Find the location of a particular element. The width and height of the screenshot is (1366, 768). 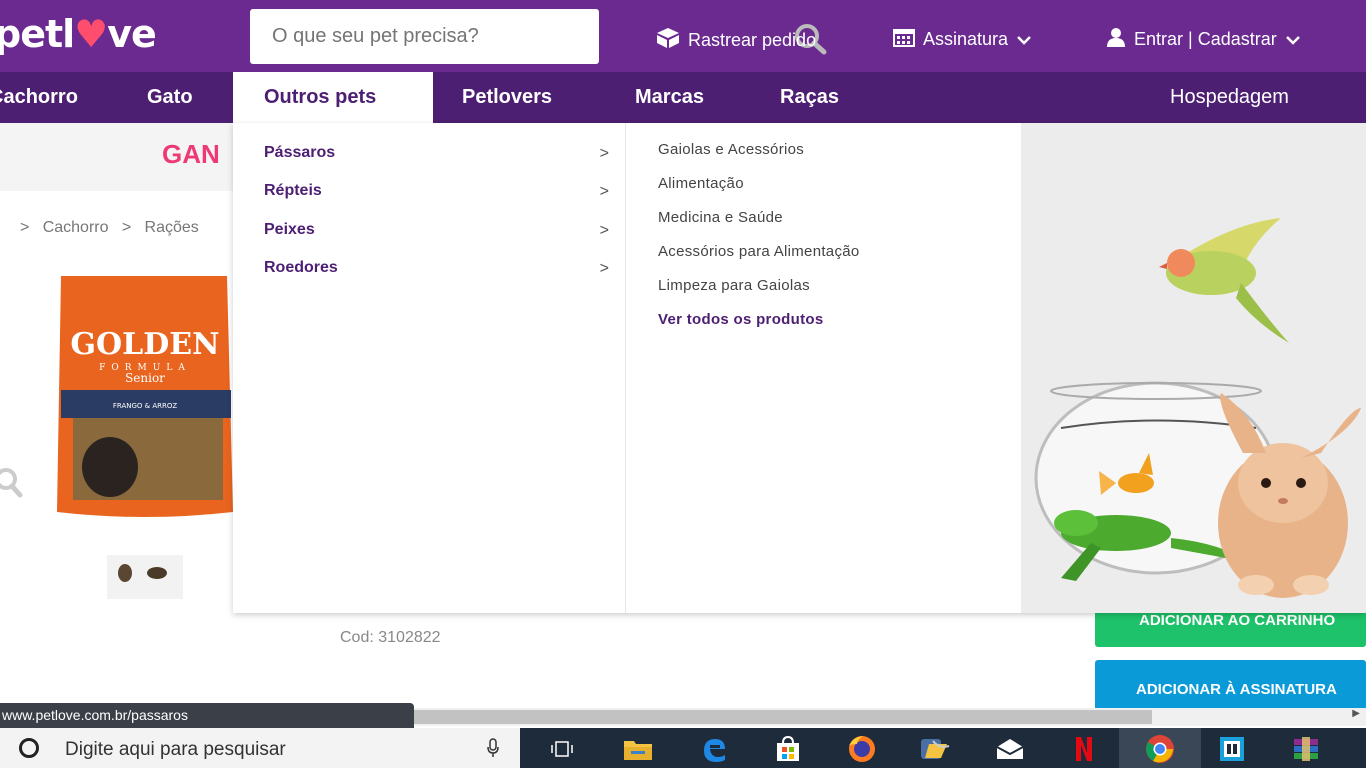

petlove-logo: petl♥ve is located at coordinates (78, 34).